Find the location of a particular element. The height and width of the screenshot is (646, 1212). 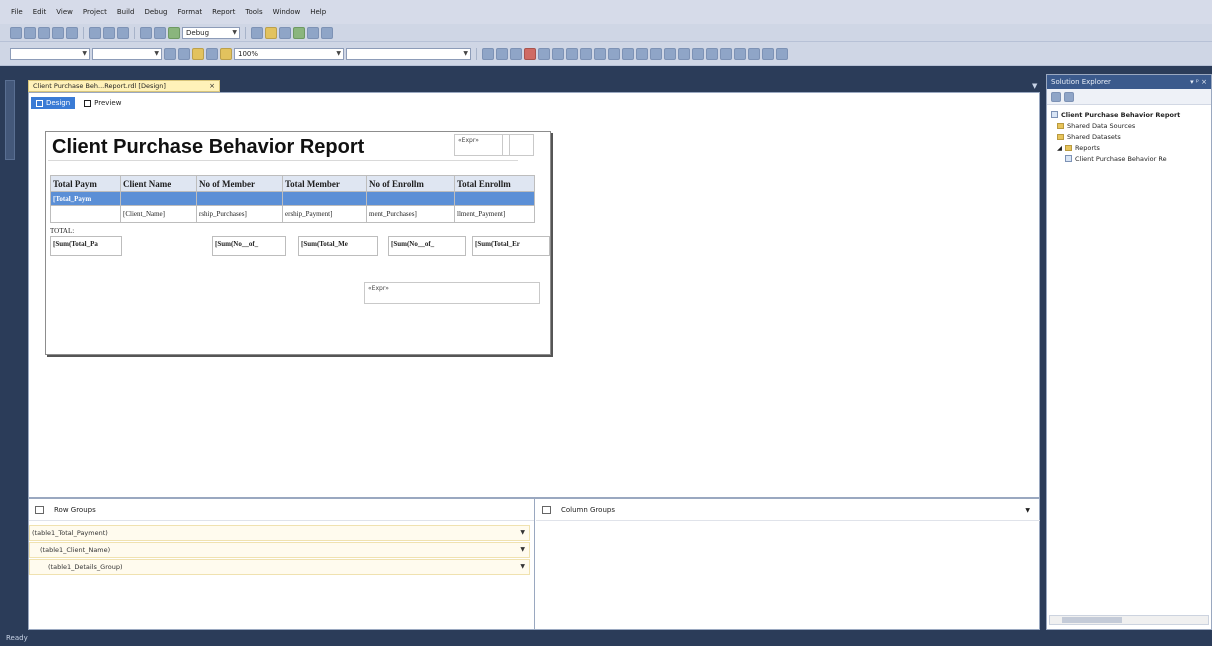

menu-tools: Tools is located at coordinates (253, 12).